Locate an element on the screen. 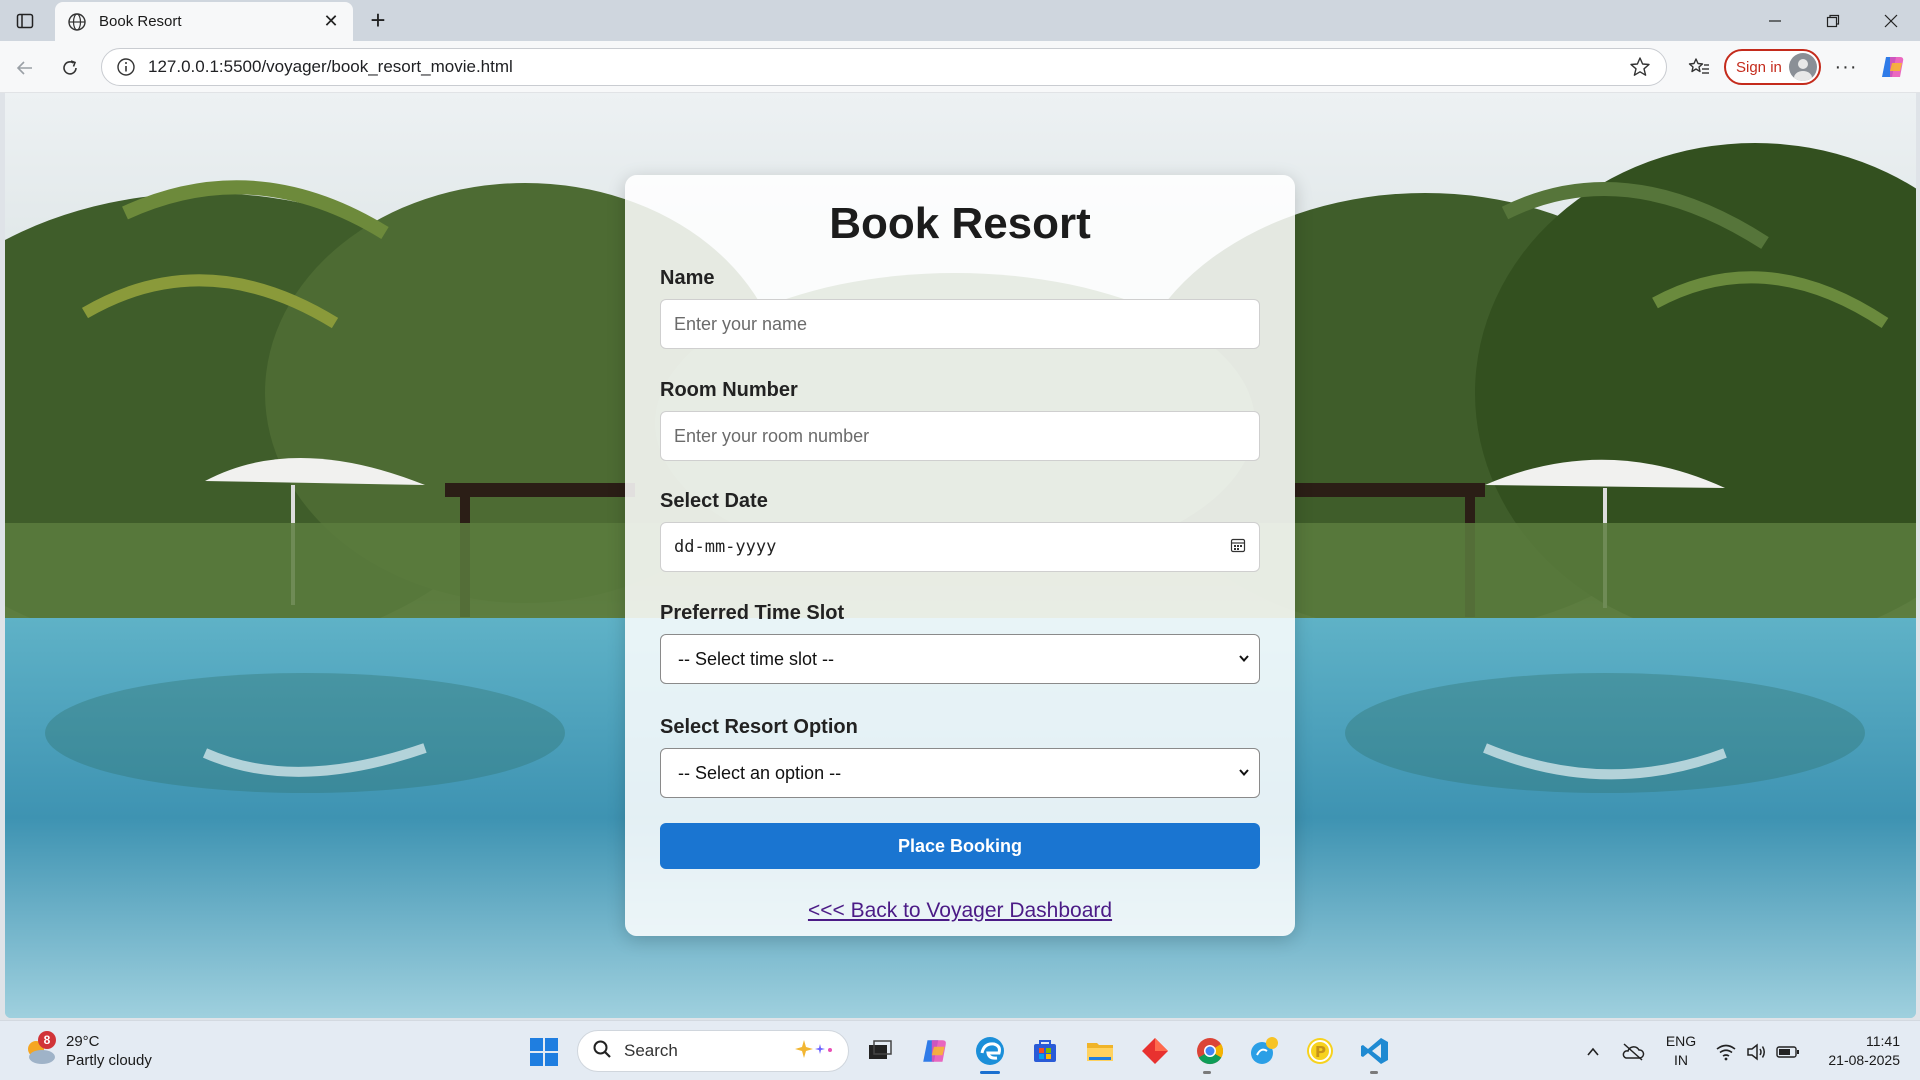  edge-active-indicator is located at coordinates (990, 1072).